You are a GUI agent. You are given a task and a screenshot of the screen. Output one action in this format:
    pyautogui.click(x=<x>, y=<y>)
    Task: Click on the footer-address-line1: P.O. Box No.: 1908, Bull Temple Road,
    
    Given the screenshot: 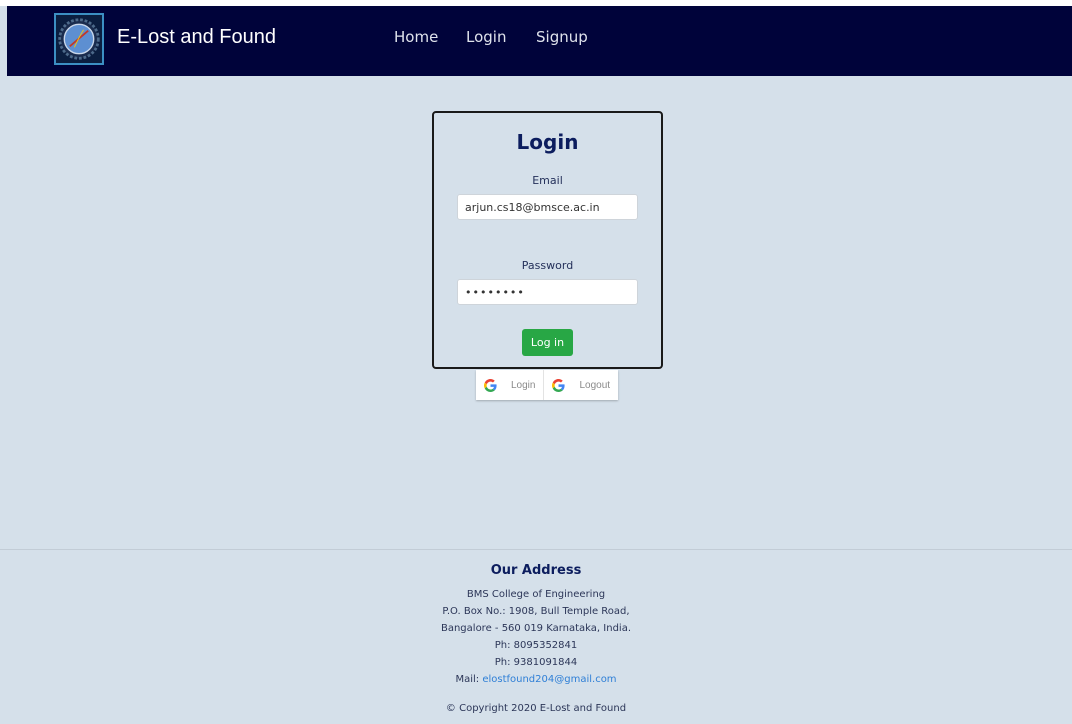 What is the action you would take?
    pyautogui.click(x=536, y=611)
    